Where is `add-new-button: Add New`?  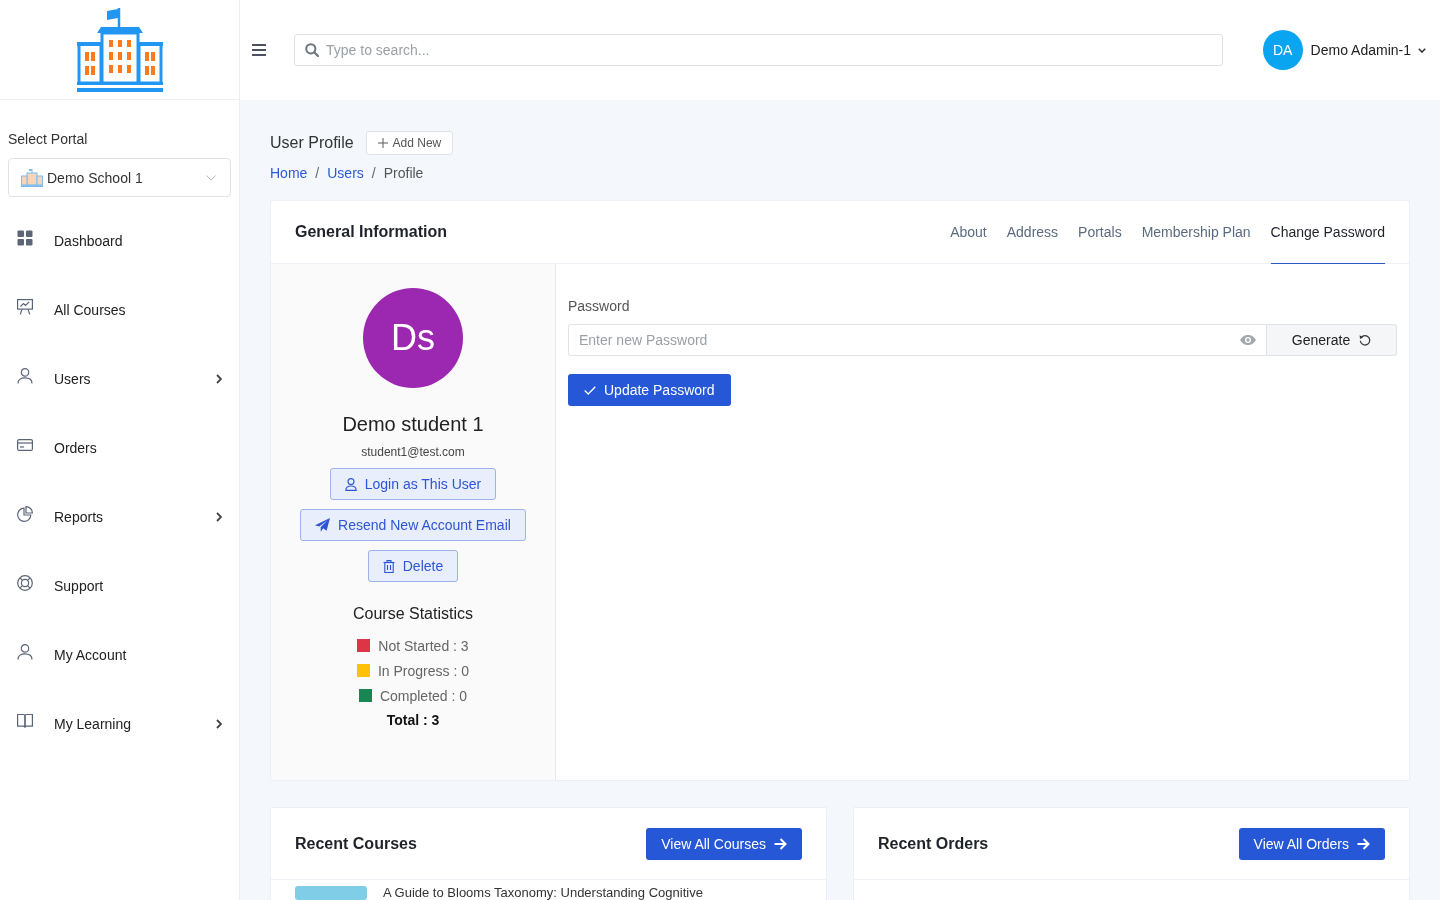 add-new-button: Add New is located at coordinates (409, 143).